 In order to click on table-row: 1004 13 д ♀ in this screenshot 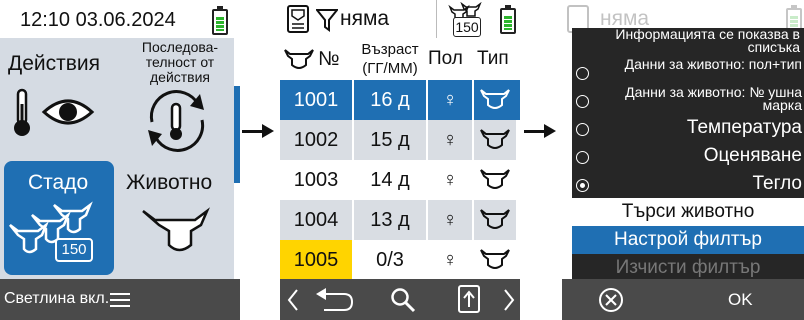, I will do `click(398, 220)`.